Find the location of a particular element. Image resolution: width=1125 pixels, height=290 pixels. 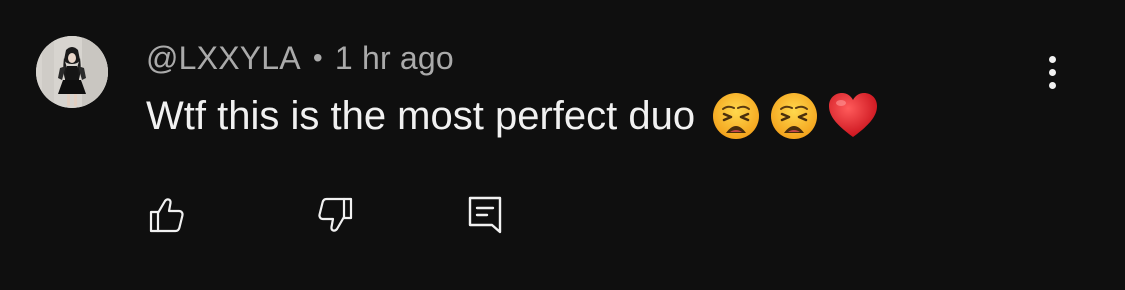

comment-text: Wtf this is the most perfect duo is located at coordinates (512, 116).